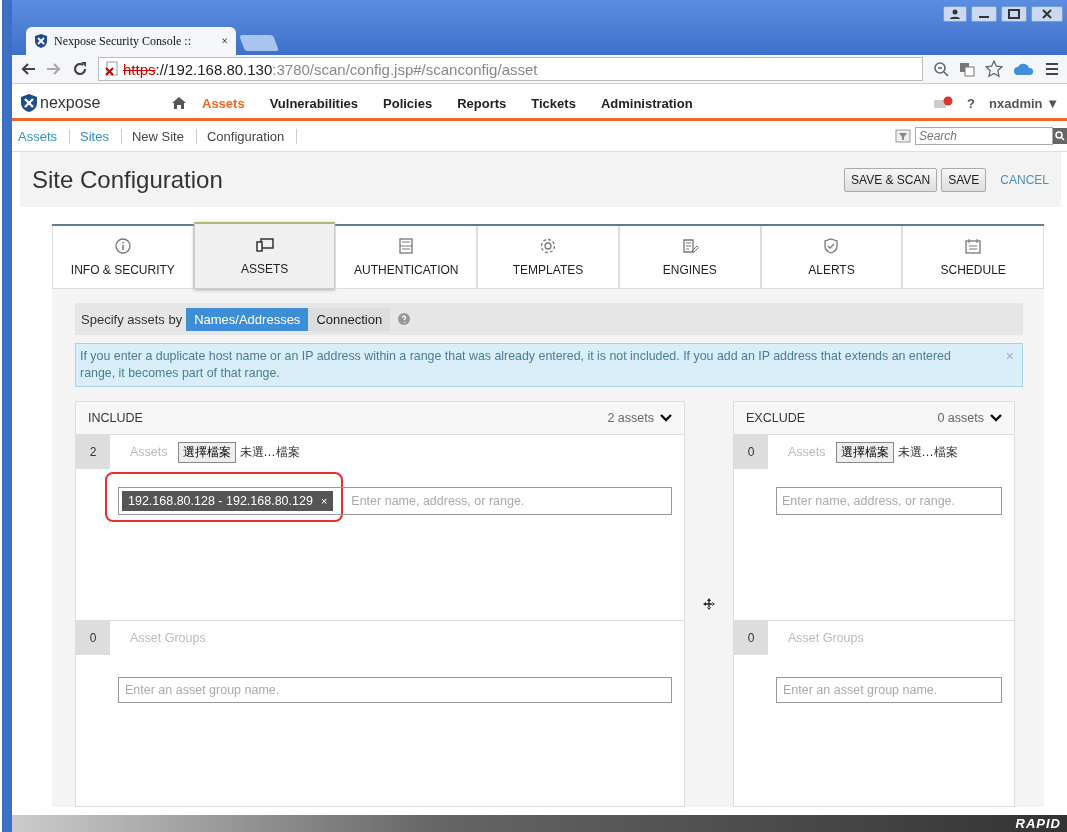 This screenshot has height=832, width=1067. What do you see at coordinates (1038, 823) in the screenshot?
I see `footer-logo: RAPID` at bounding box center [1038, 823].